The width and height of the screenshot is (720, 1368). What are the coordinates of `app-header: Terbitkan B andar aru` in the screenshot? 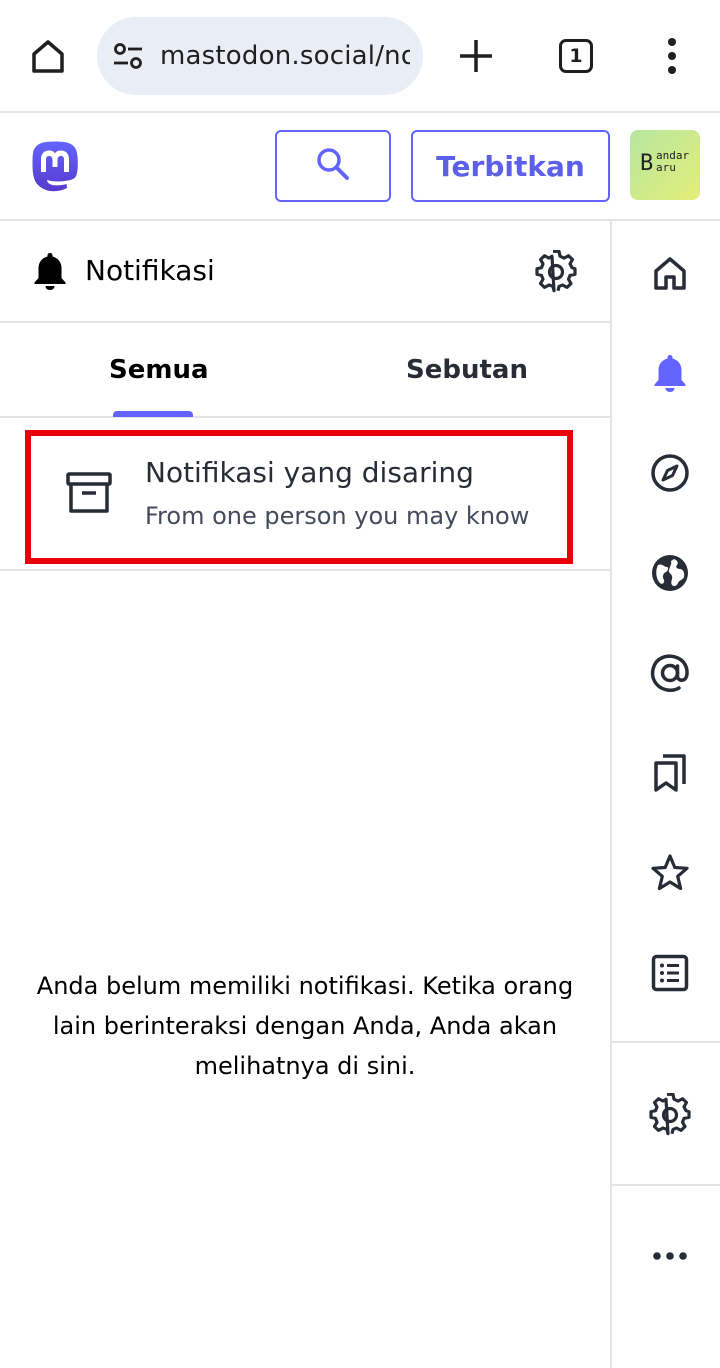 It's located at (360, 167).